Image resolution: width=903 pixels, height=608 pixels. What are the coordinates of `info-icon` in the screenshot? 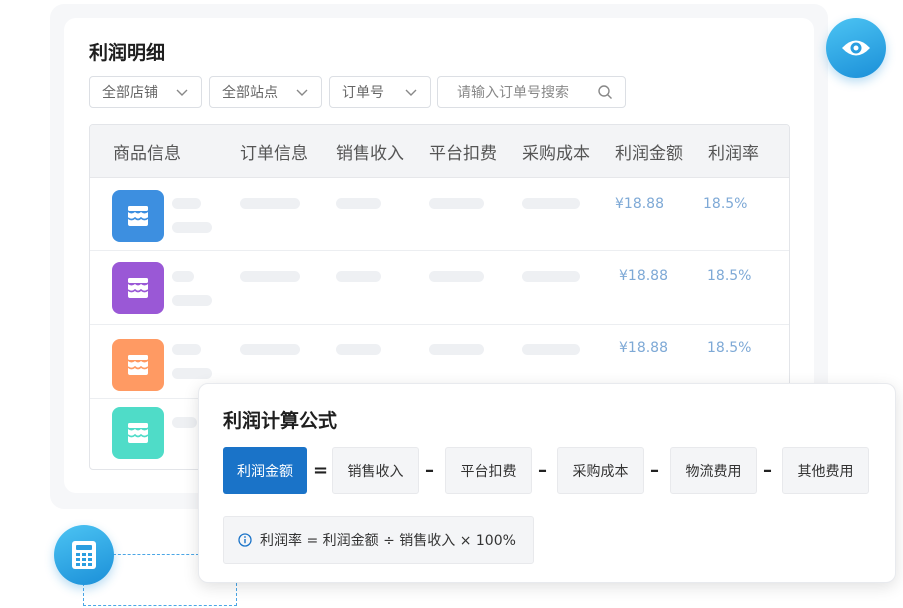 It's located at (245, 540).